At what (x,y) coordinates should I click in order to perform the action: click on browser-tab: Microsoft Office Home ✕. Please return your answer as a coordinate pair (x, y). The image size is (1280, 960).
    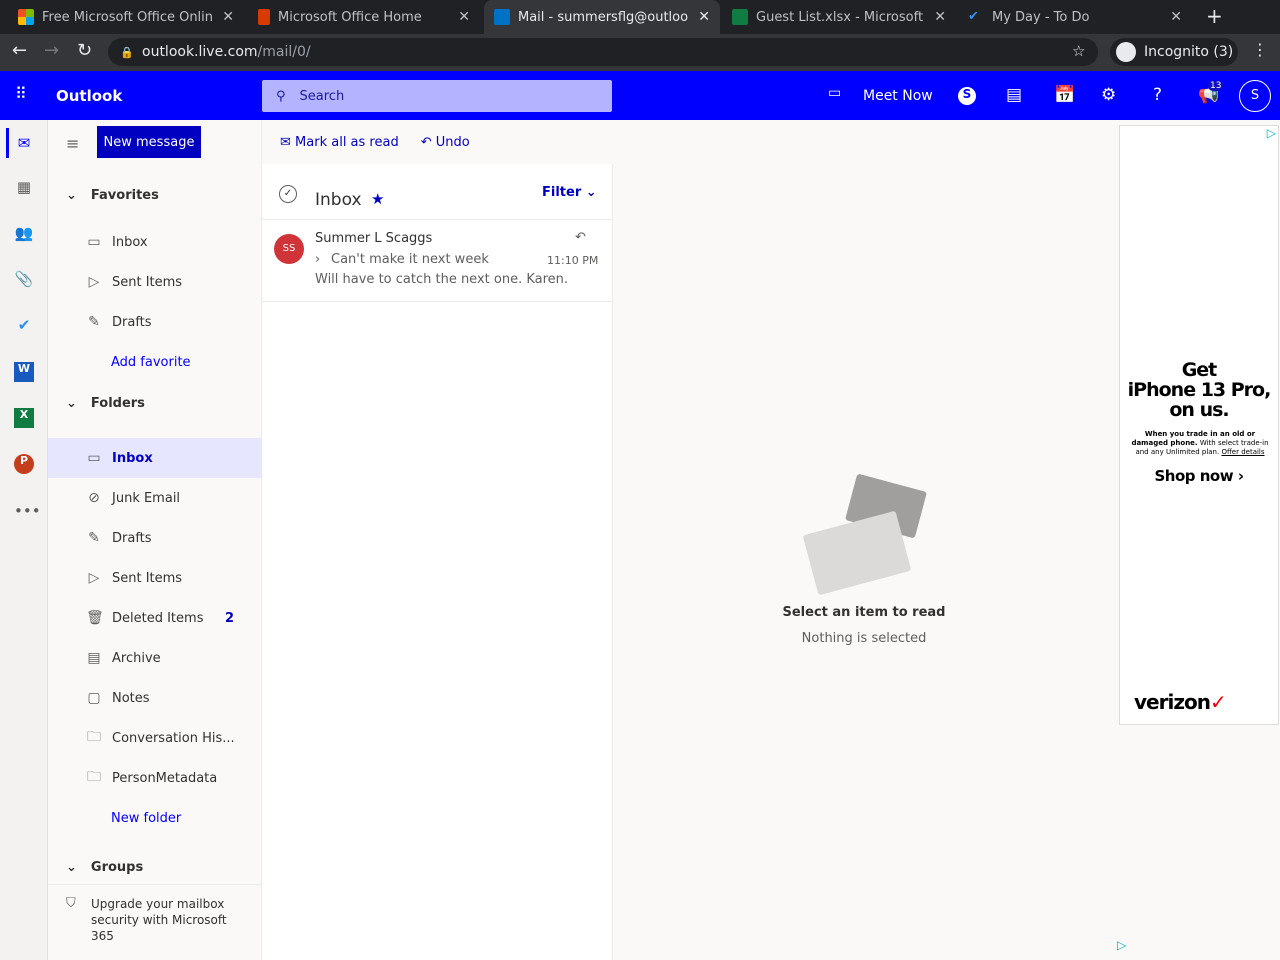
    Looking at the image, I should click on (364, 17).